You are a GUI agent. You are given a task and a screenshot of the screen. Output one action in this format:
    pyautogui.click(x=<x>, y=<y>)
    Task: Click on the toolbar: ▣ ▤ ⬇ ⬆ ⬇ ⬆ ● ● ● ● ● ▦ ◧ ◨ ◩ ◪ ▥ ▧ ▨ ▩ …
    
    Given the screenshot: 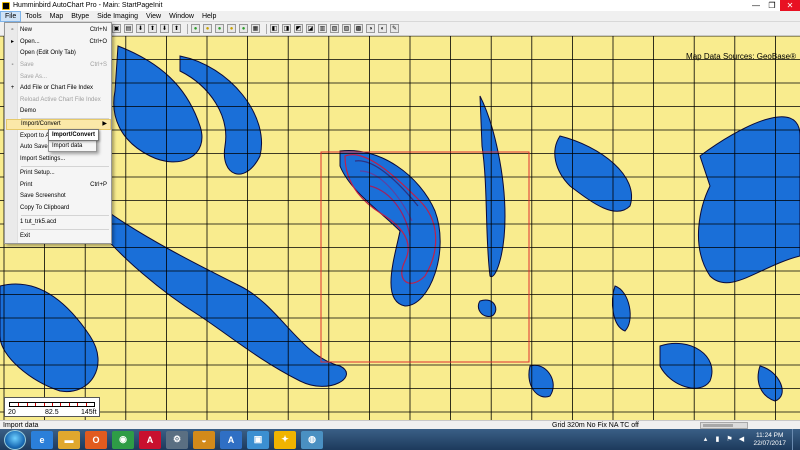 What is the action you would take?
    pyautogui.click(x=400, y=29)
    